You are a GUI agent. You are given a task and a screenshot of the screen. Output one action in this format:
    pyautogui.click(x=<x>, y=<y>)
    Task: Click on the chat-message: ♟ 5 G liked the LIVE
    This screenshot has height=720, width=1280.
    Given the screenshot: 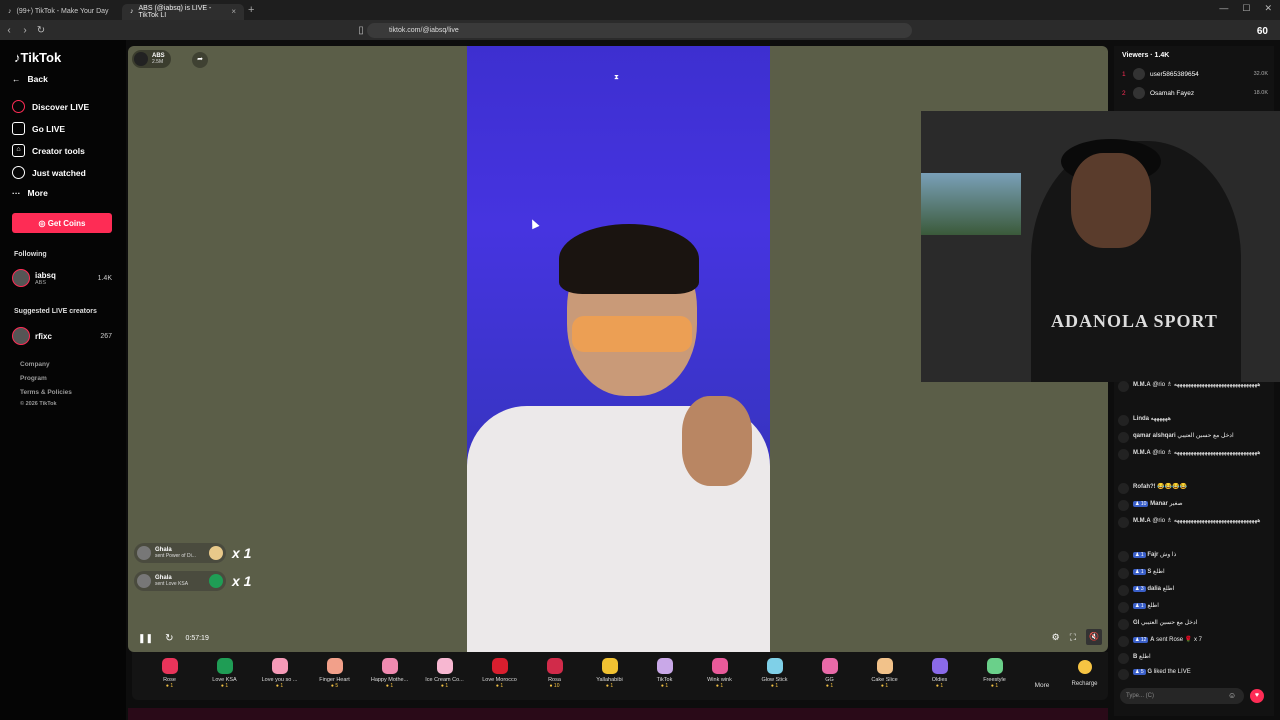 What is the action you would take?
    pyautogui.click(x=1193, y=674)
    